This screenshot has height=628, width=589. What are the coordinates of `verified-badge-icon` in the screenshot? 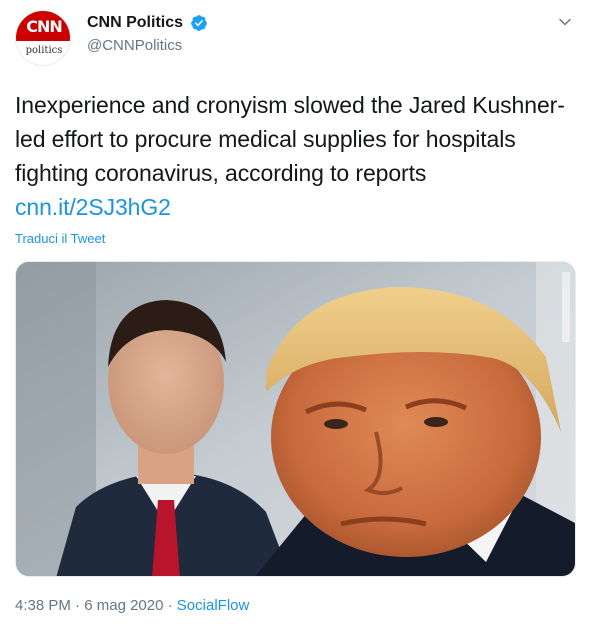 It's located at (199, 23).